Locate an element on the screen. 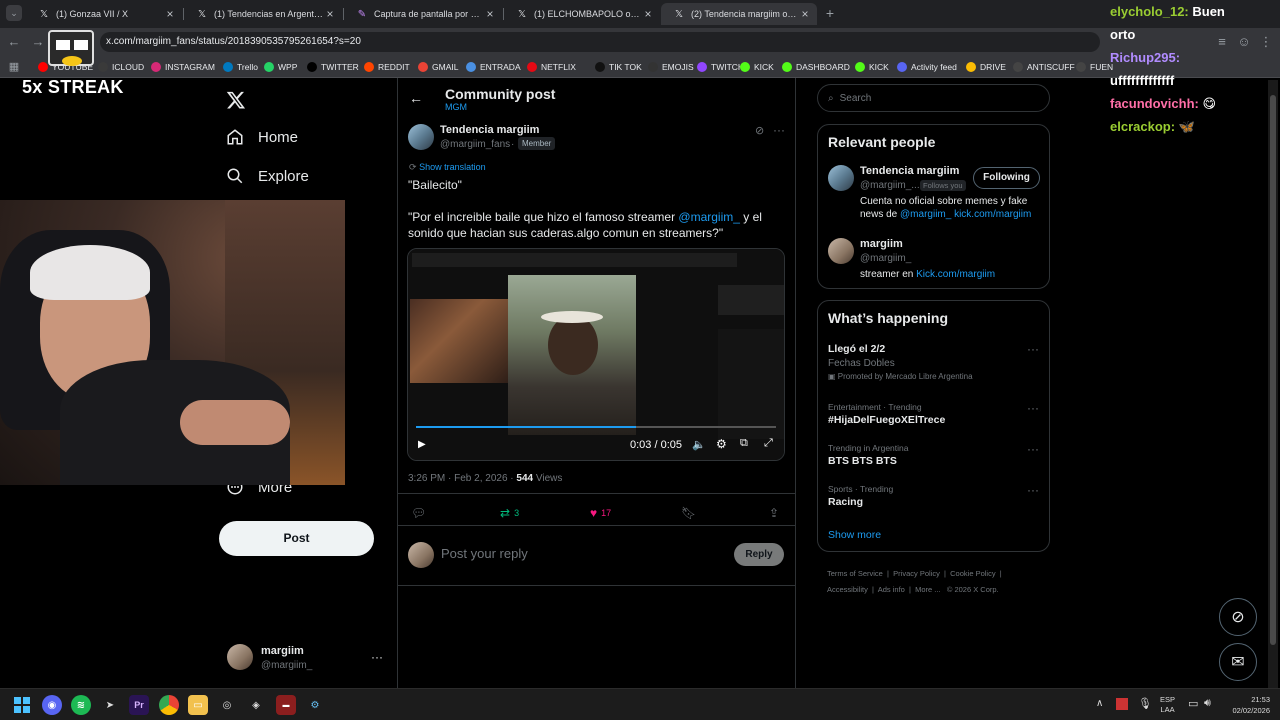  bookmark-item: DRIVE is located at coordinates (986, 67).